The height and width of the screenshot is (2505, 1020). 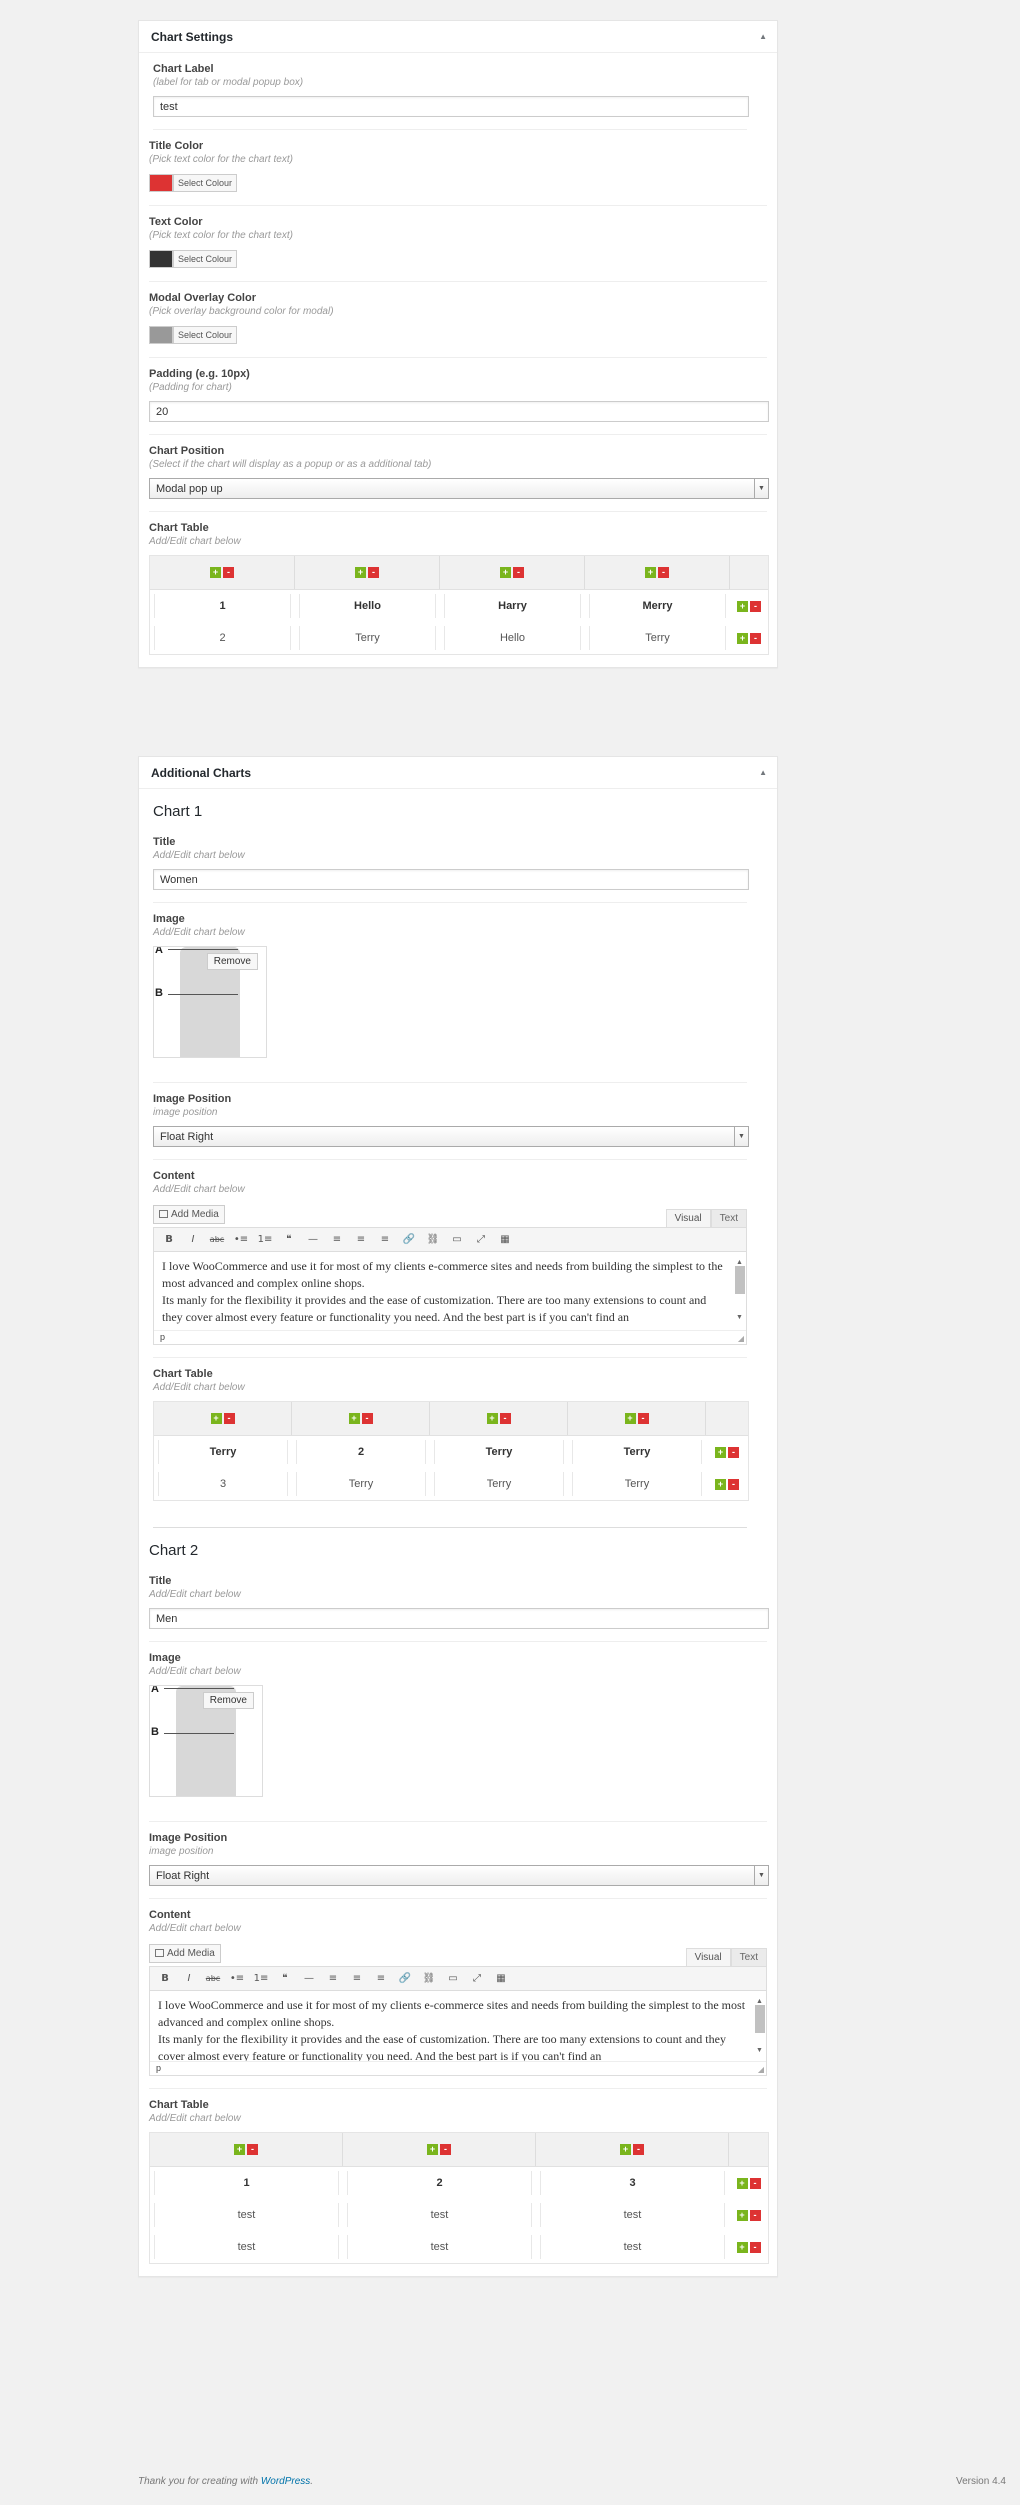 What do you see at coordinates (457, 1240) in the screenshot?
I see `read-more-icon: ▭` at bounding box center [457, 1240].